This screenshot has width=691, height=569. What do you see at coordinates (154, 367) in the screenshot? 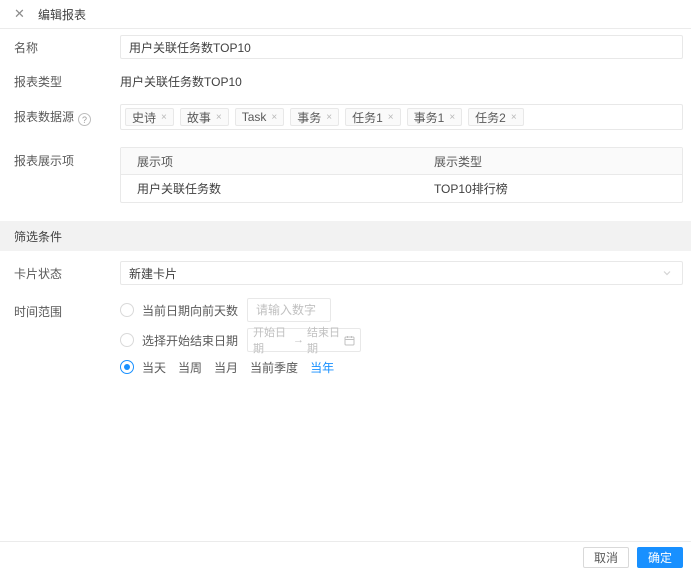
I see `quick-option-today: 当天` at bounding box center [154, 367].